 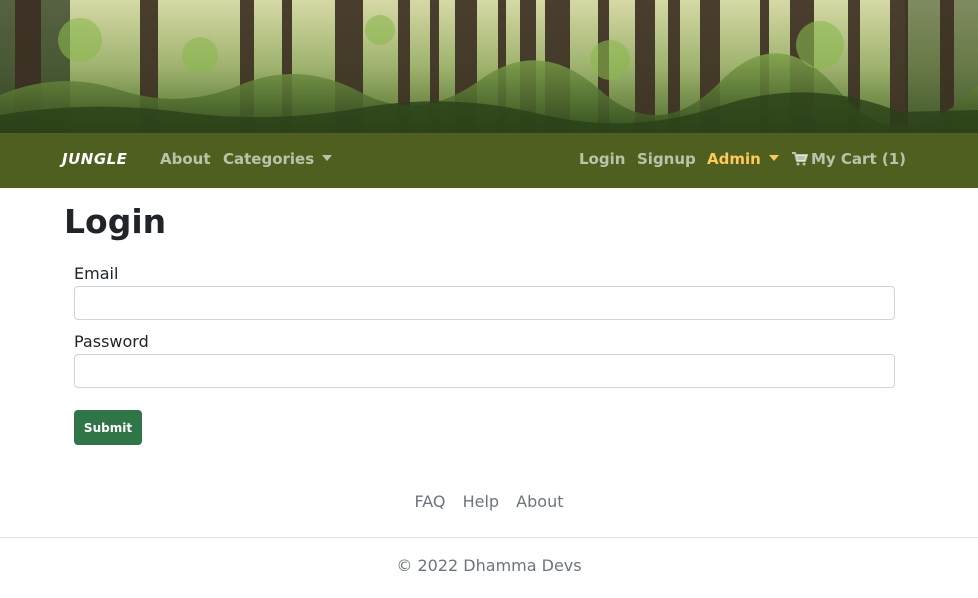 I want to click on nav-about: About, so click(x=185, y=159).